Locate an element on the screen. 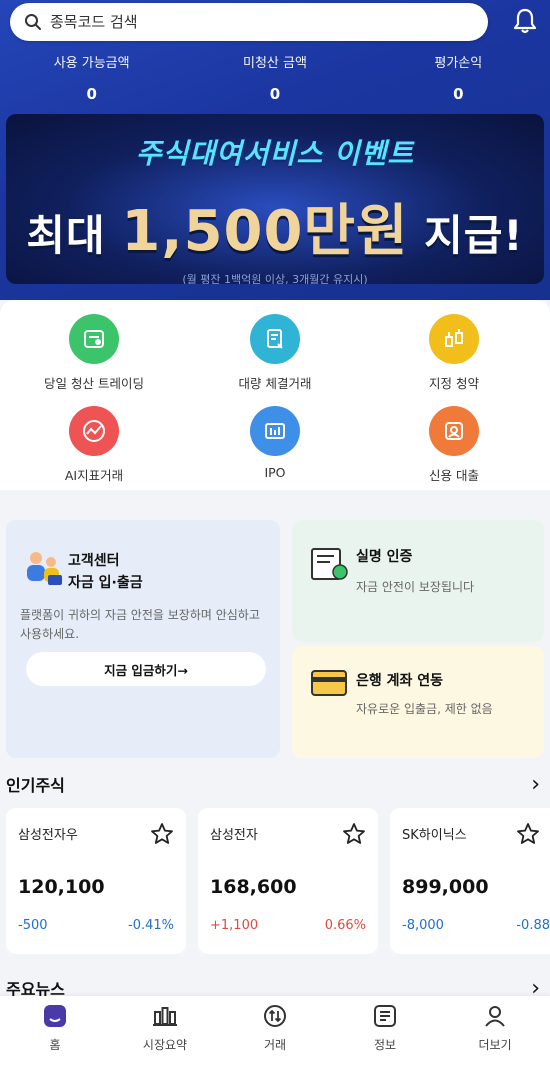 Image resolution: width=550 pixels, height=1072 pixels. bank-card-icon is located at coordinates (329, 683).